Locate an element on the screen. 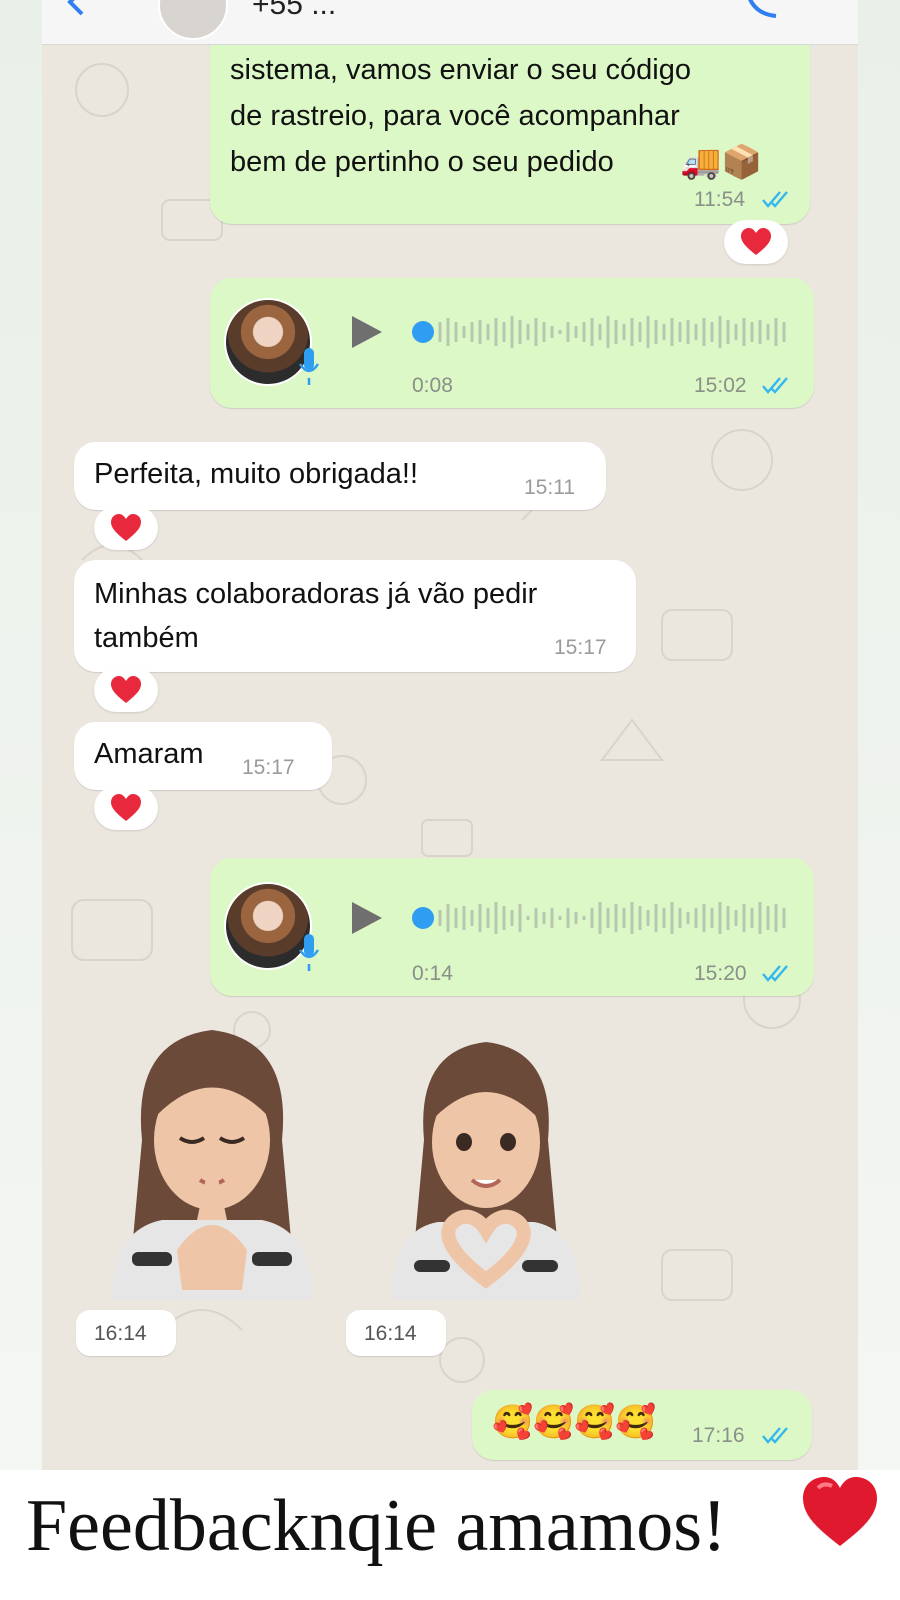 Image resolution: width=900 pixels, height=1600 pixels. story-caption-band: Feedbacknqie amamos! is located at coordinates (450, 1535).